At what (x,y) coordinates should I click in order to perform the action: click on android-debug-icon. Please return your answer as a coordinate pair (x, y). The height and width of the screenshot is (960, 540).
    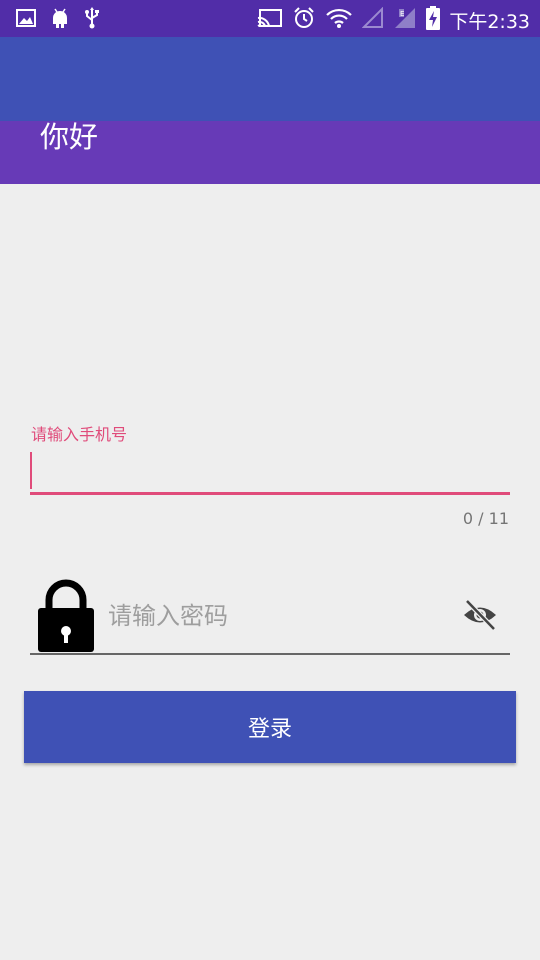
    Looking at the image, I should click on (60, 20).